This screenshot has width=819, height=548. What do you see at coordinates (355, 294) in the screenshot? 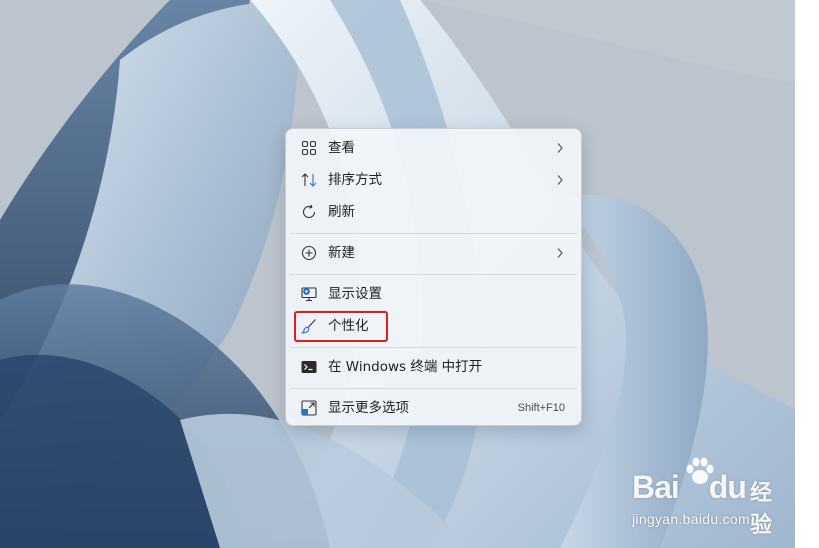
I see `menu-item-label: 显示设置` at bounding box center [355, 294].